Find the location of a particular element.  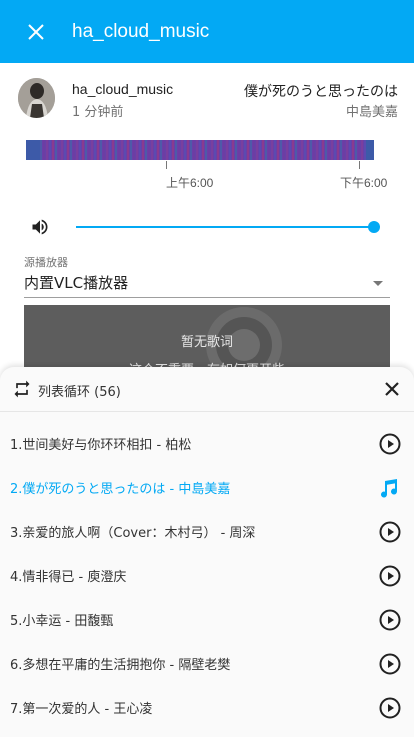

entity-row: ha_cloud_music 1 分钟前 僕が死のうと思ったのは 中島美嘉 is located at coordinates (208, 99).